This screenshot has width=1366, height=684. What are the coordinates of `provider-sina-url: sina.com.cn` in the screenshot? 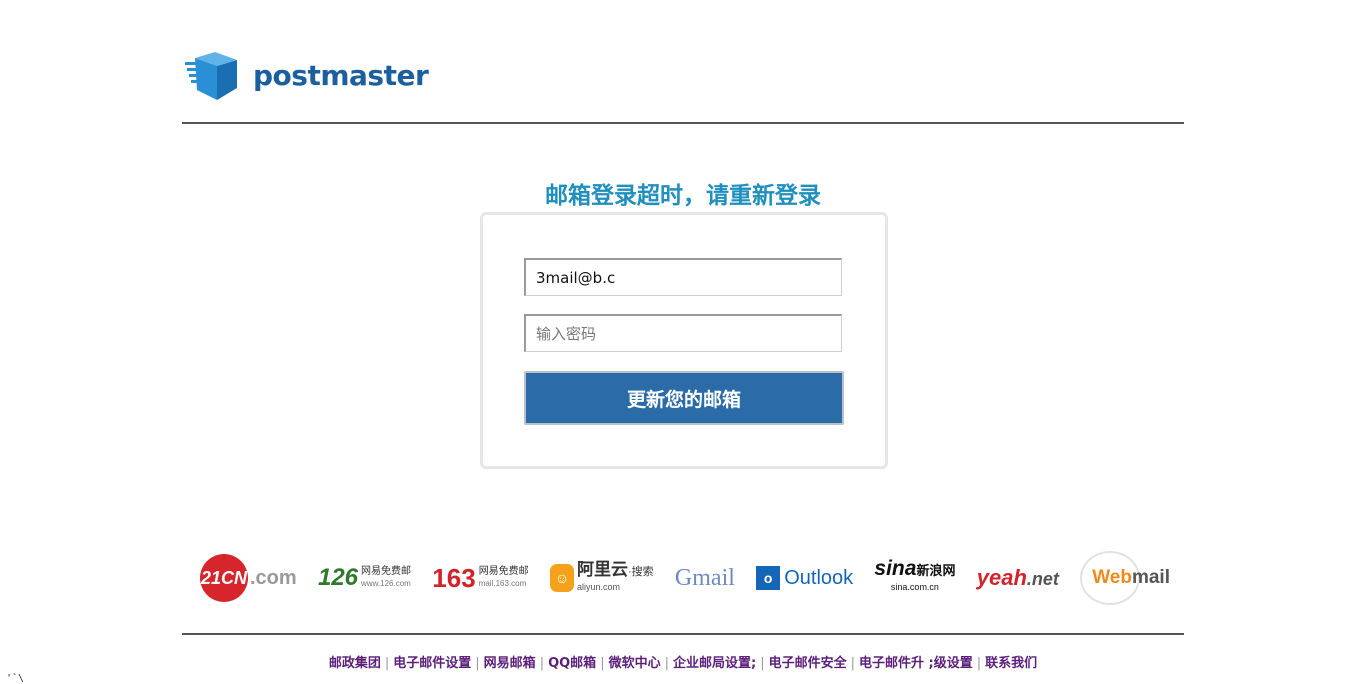 It's located at (914, 587).